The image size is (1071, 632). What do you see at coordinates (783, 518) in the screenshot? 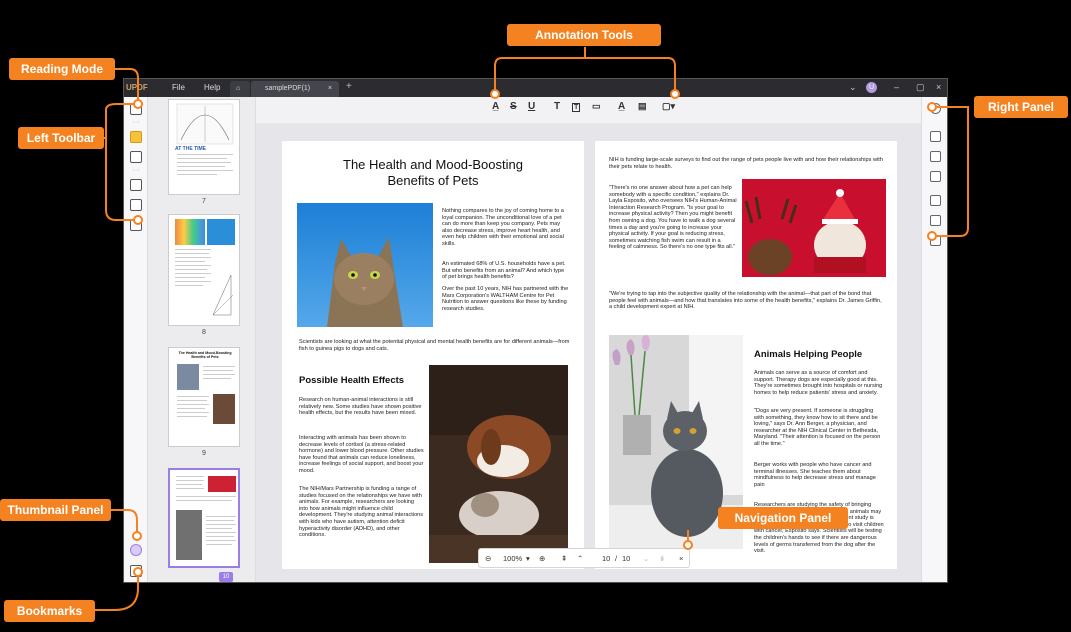
I see `callout-navigation-panel: Navigation Panel` at bounding box center [783, 518].